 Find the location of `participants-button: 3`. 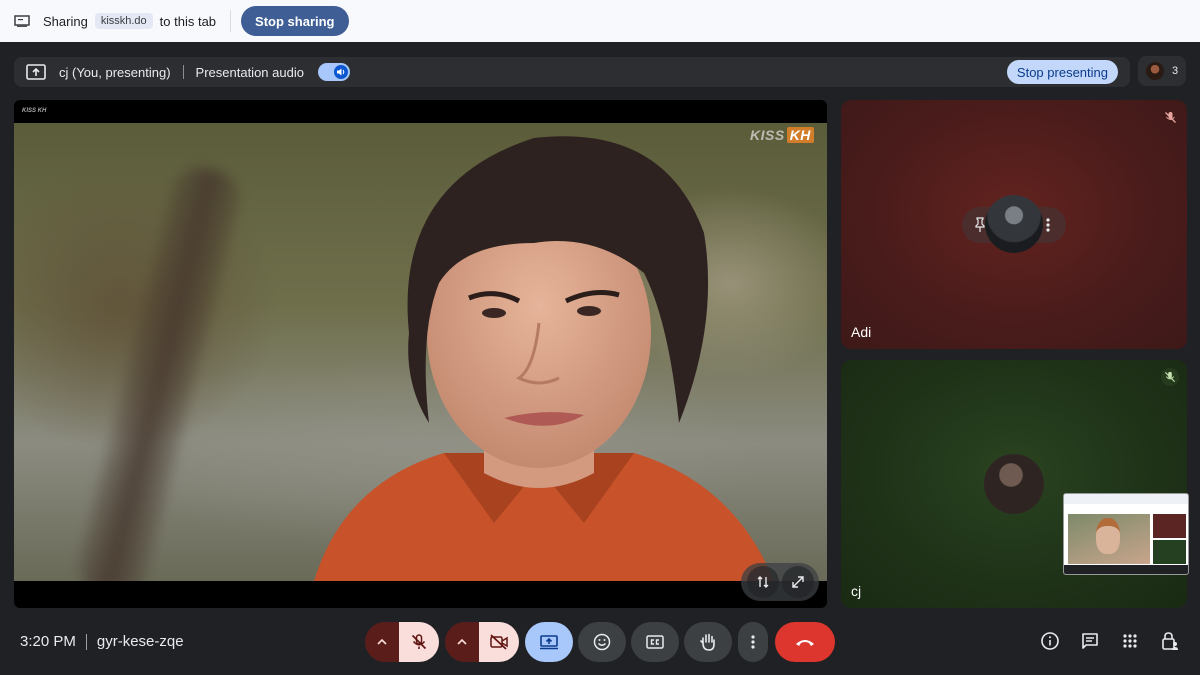

participants-button: 3 is located at coordinates (1162, 71).